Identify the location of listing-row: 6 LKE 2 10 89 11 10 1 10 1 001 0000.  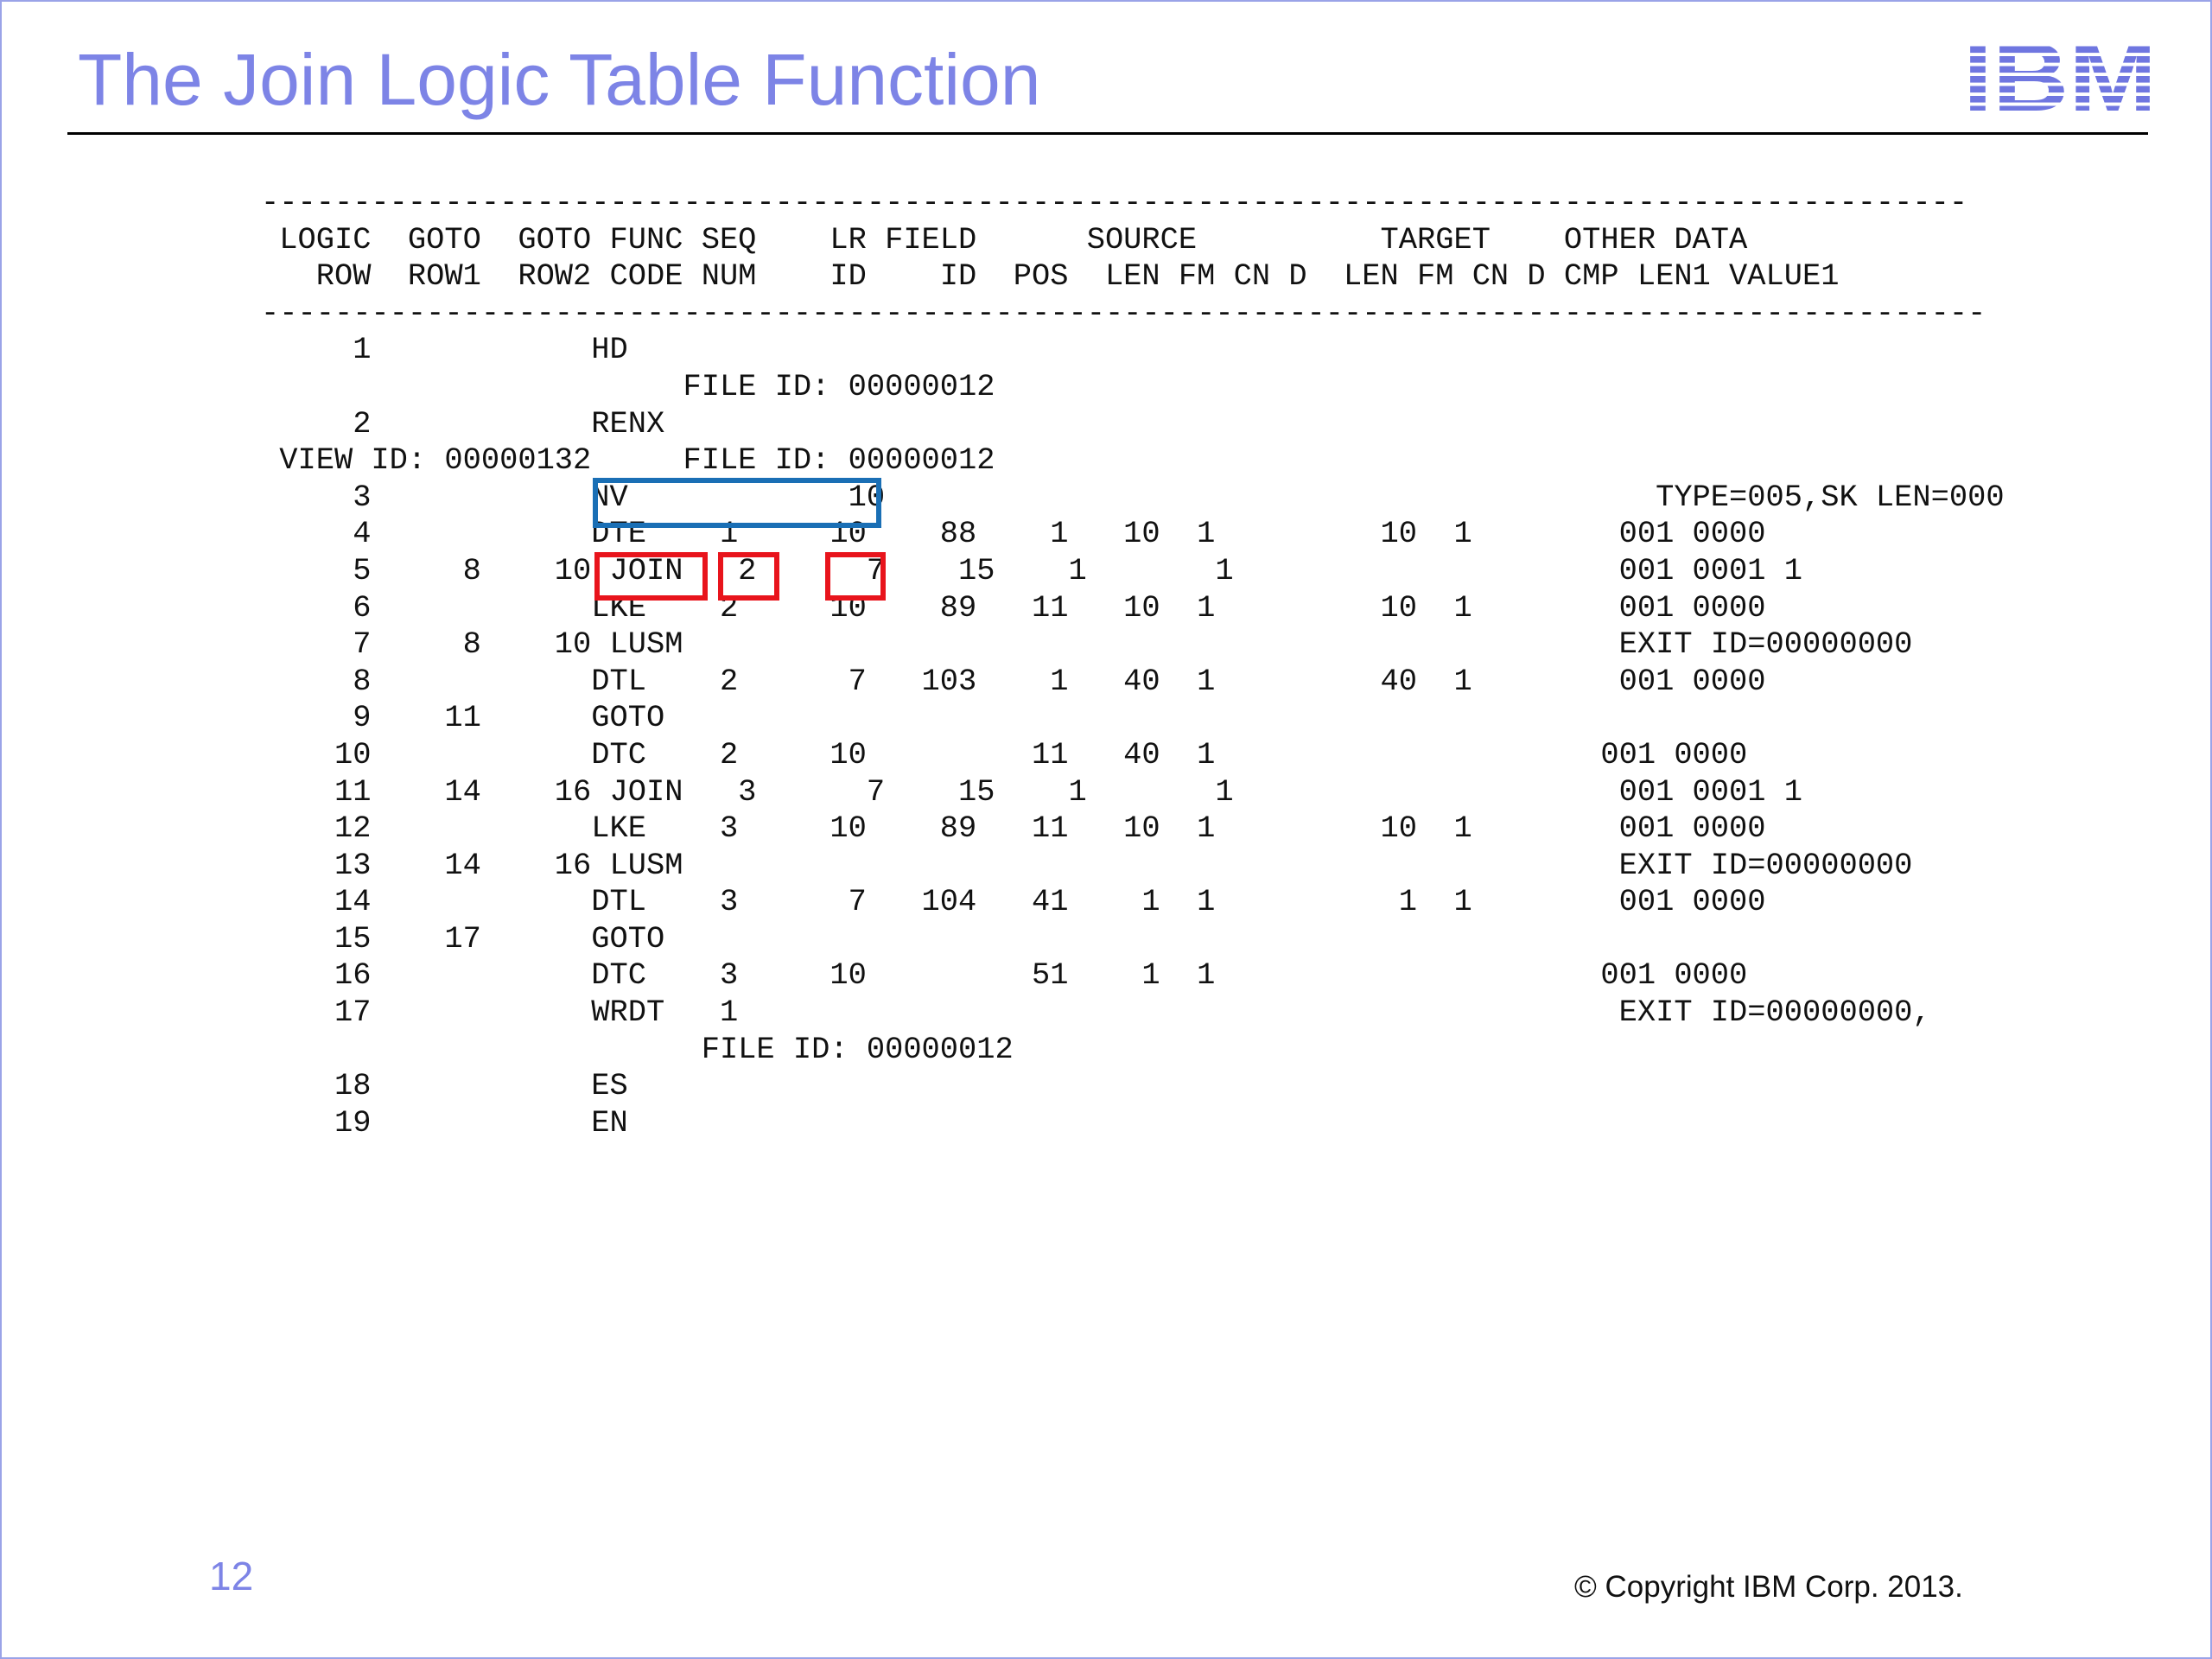
(1013, 608).